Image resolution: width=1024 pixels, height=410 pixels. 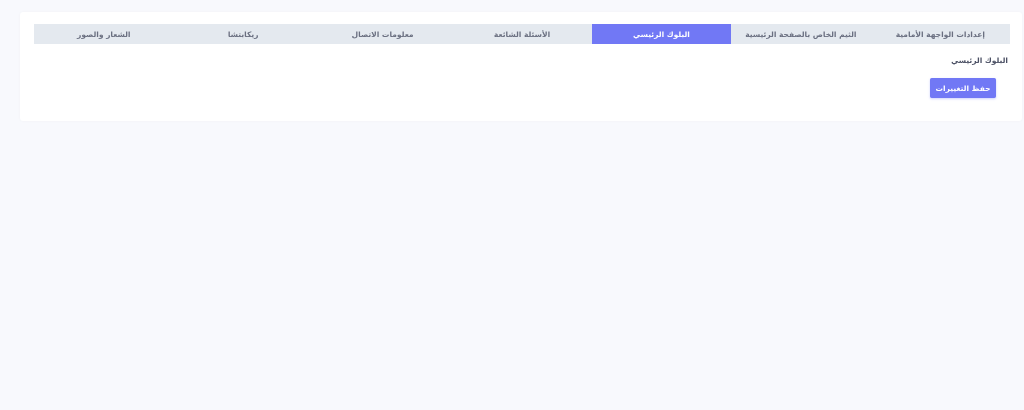 What do you see at coordinates (242, 34) in the screenshot?
I see `tab-recaptcha: ريكابتشا` at bounding box center [242, 34].